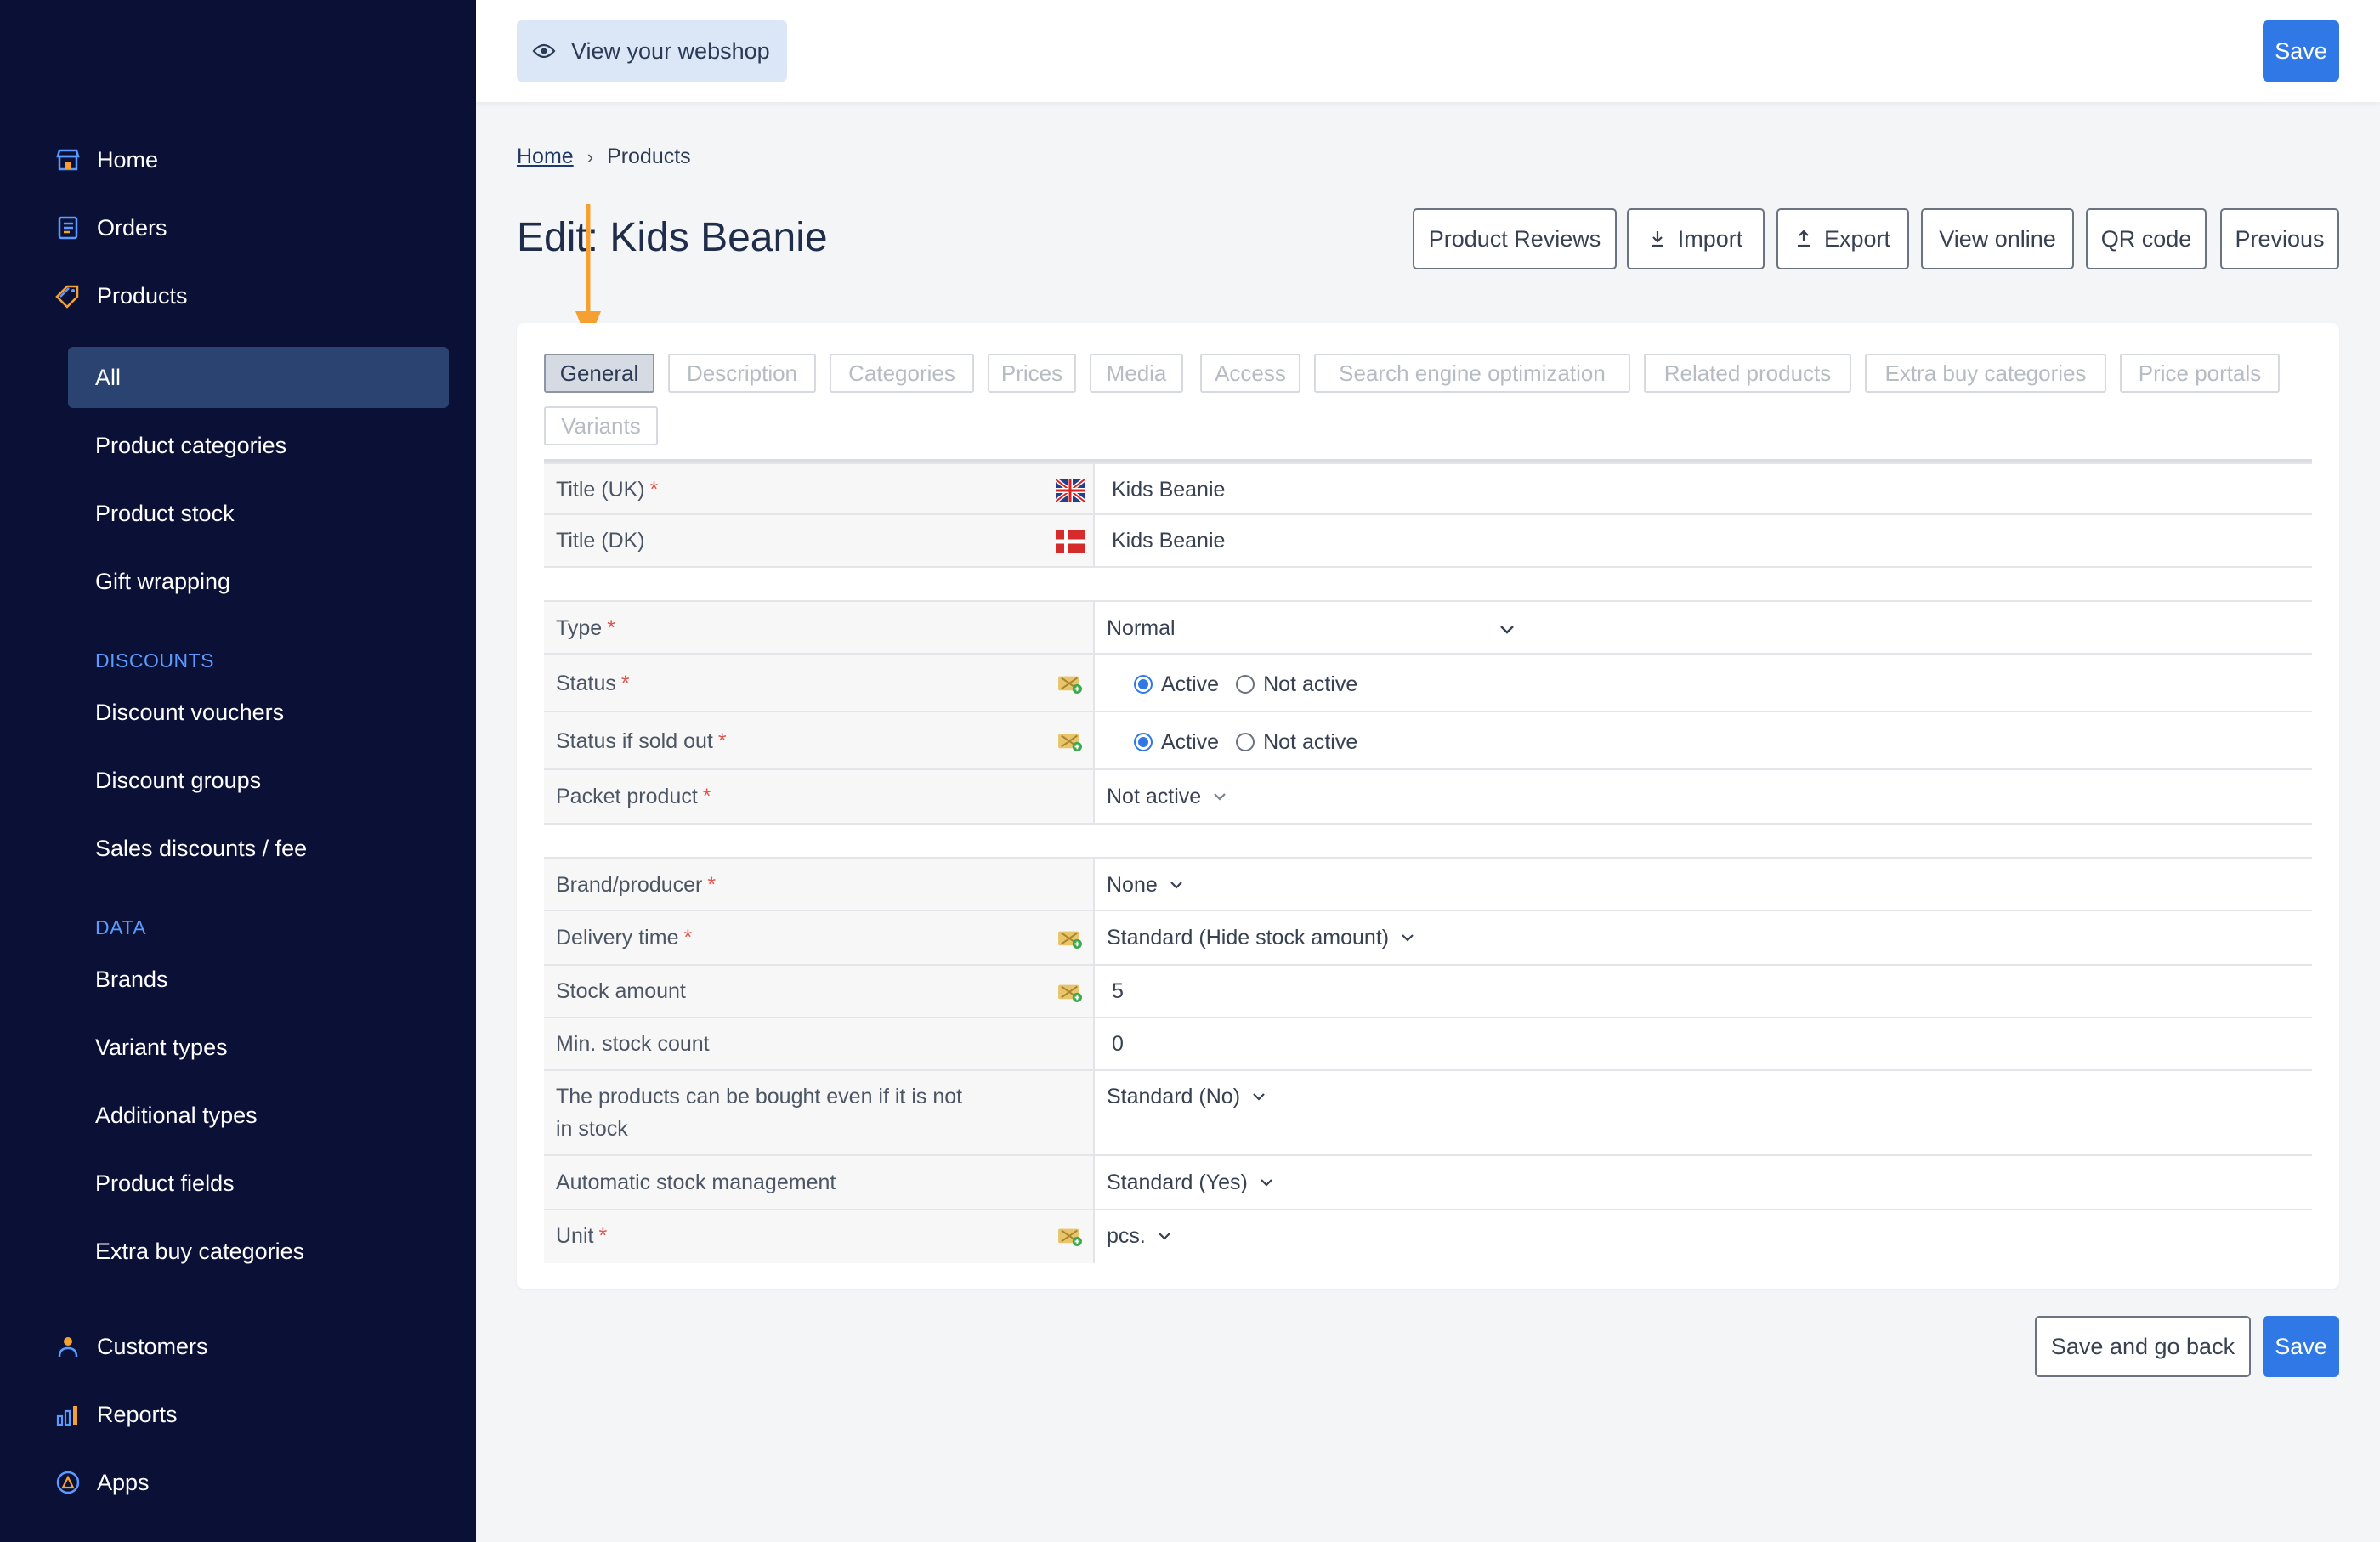 The width and height of the screenshot is (2380, 1542). What do you see at coordinates (607, 490) in the screenshot?
I see `title-uk-label: Title (UK) *` at bounding box center [607, 490].